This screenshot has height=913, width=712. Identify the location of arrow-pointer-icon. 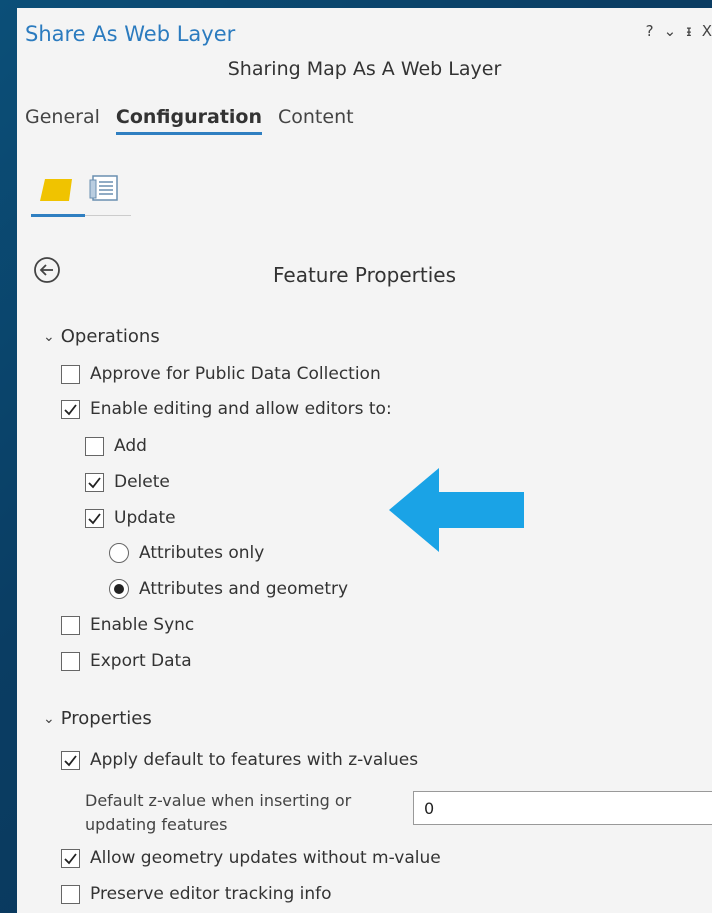
(456, 510).